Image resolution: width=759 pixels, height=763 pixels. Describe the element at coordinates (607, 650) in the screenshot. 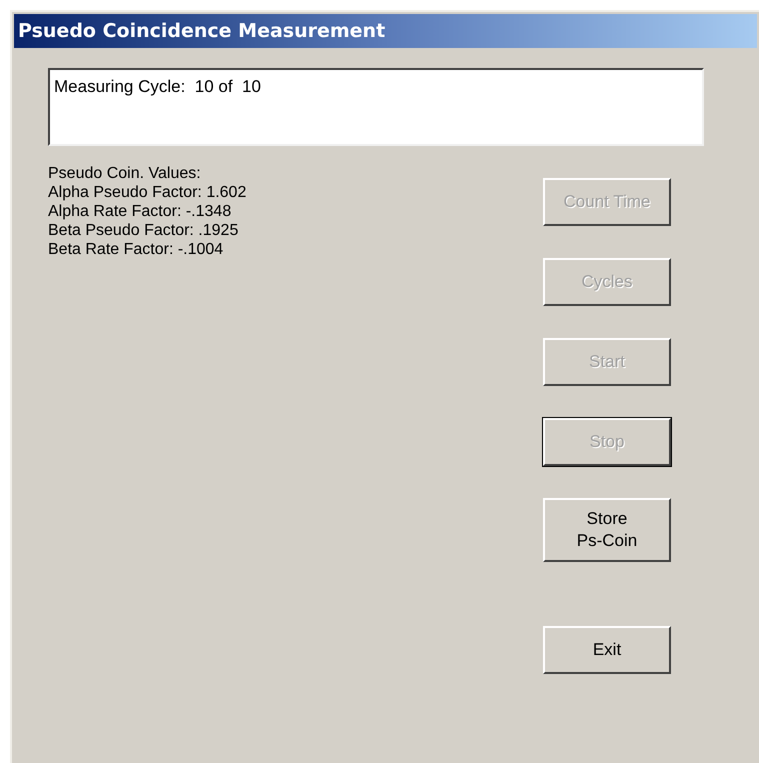

I see `dialog-button: Exit` at that location.